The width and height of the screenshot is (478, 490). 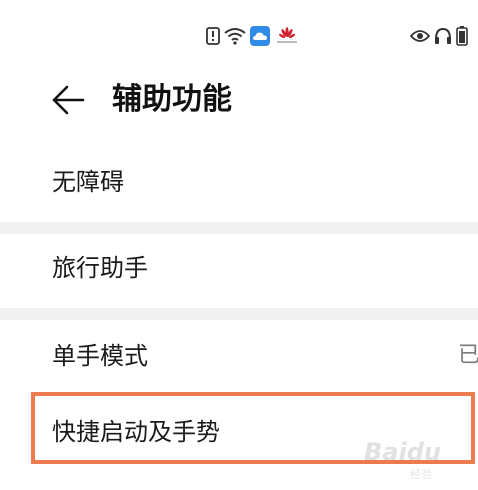 What do you see at coordinates (239, 103) in the screenshot?
I see `title-bar: 辅助功能` at bounding box center [239, 103].